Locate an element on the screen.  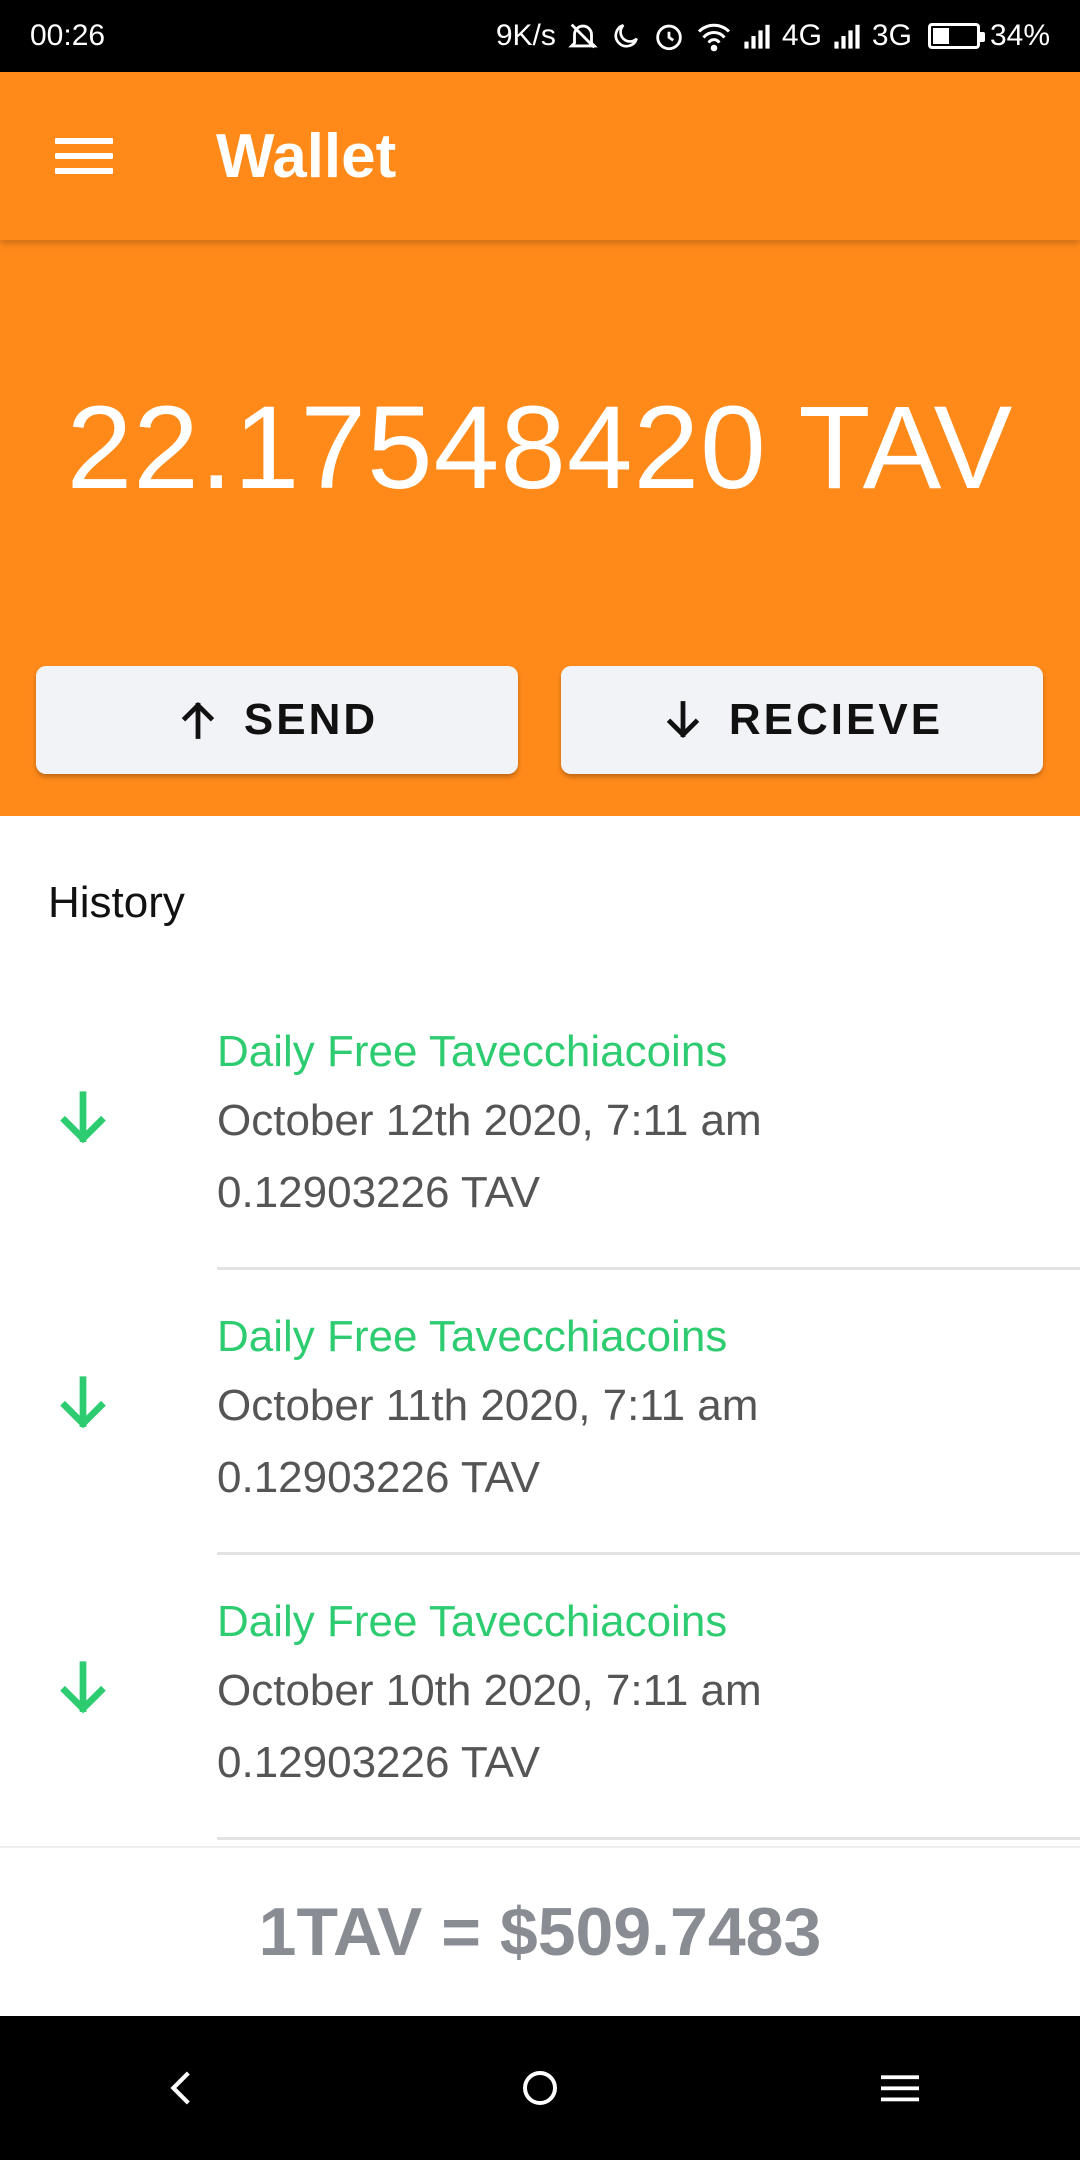
system-nav-bar is located at coordinates (540, 2088).